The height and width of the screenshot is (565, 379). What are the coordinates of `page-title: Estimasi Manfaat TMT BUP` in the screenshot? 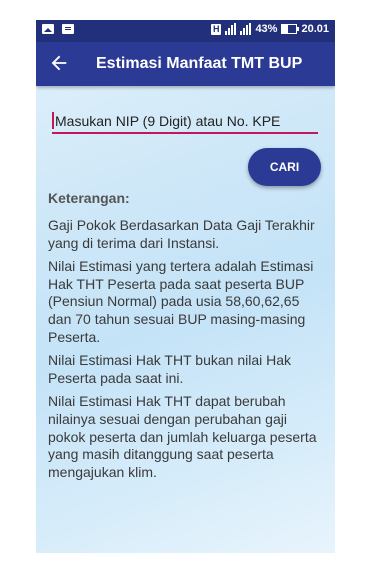 It's located at (199, 63).